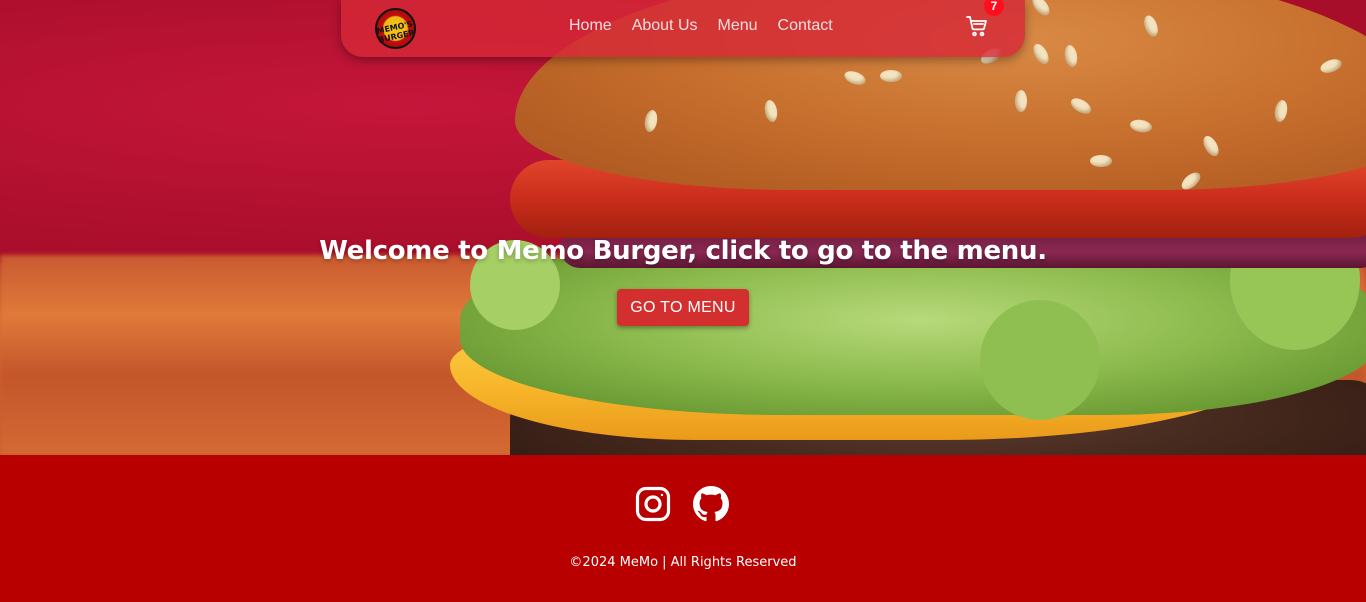 The width and height of the screenshot is (1366, 602). What do you see at coordinates (665, 26) in the screenshot?
I see `nav-link-about-us: About Us` at bounding box center [665, 26].